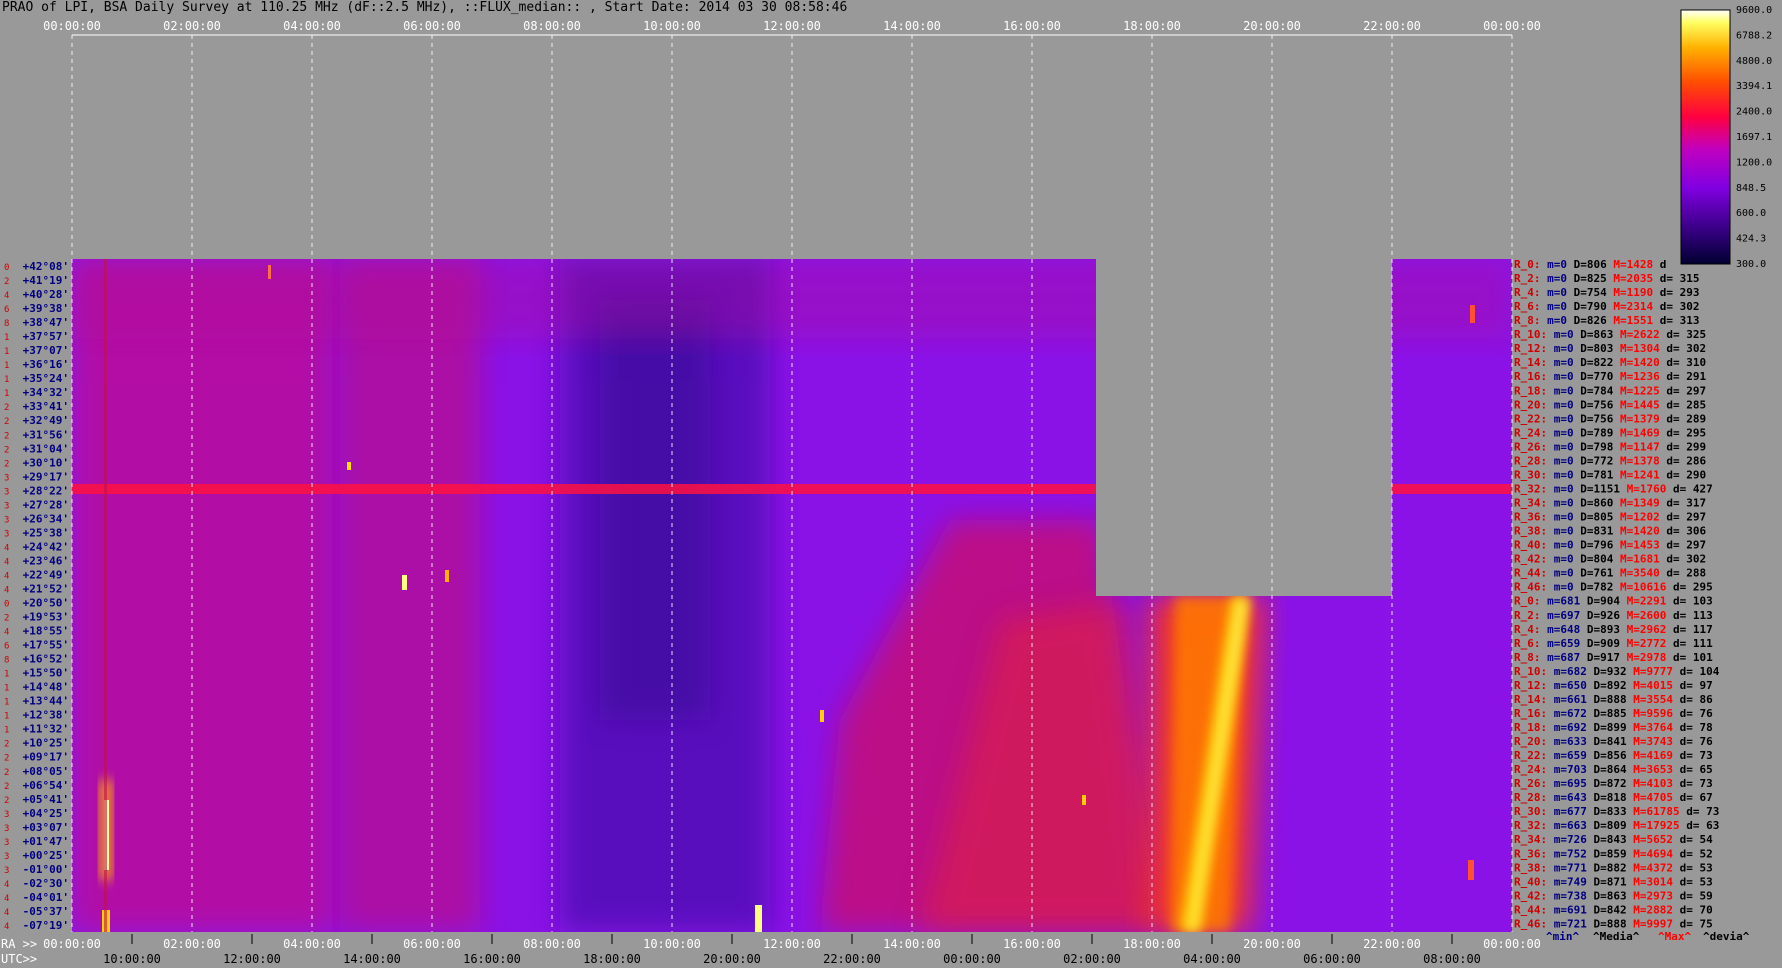 The height and width of the screenshot is (968, 1782). Describe the element at coordinates (1676, 292) in the screenshot. I see `stats-cell: d= 293` at that location.